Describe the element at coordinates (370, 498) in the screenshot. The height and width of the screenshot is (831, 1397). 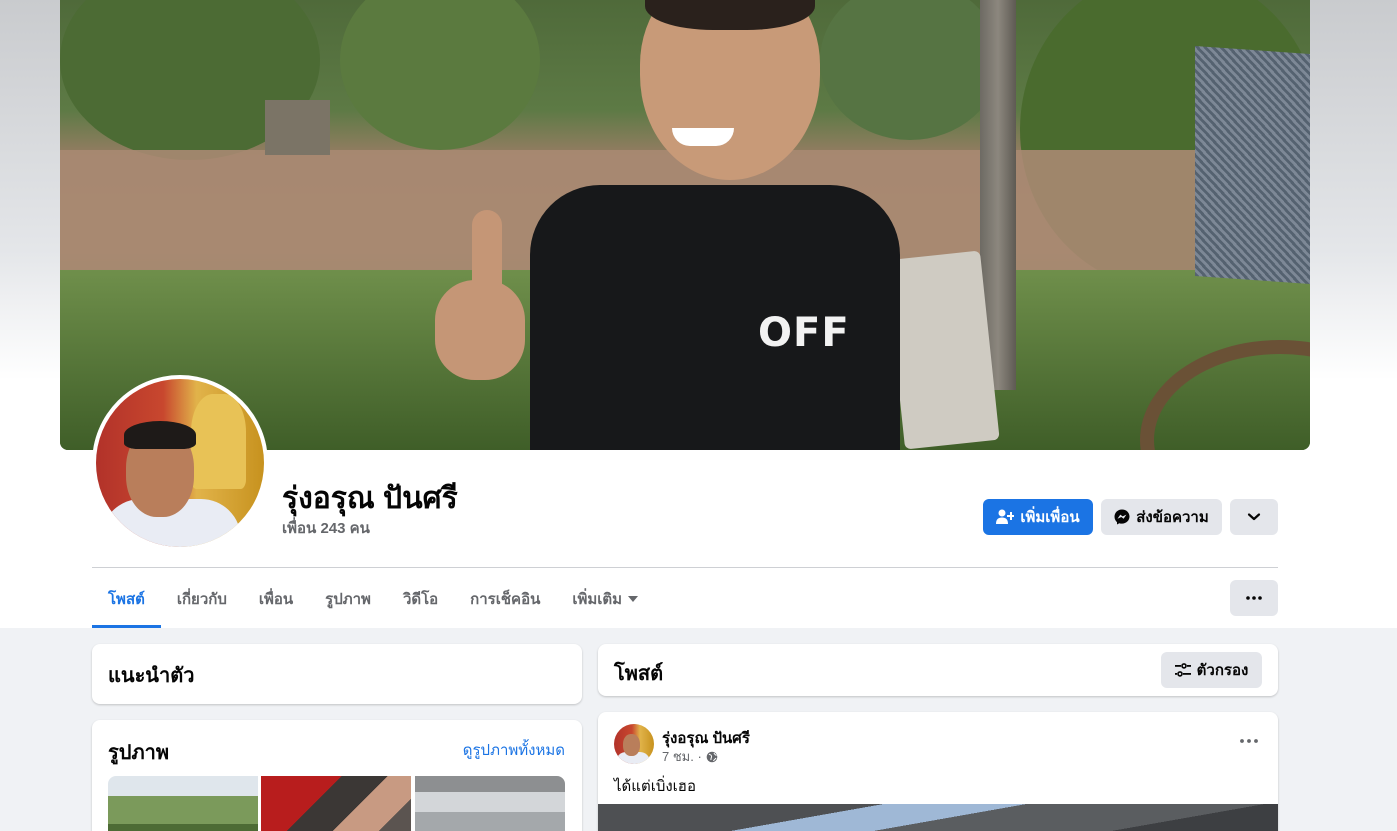
I see `profile-name: รุ่งอรุณ ปันศรี` at that location.